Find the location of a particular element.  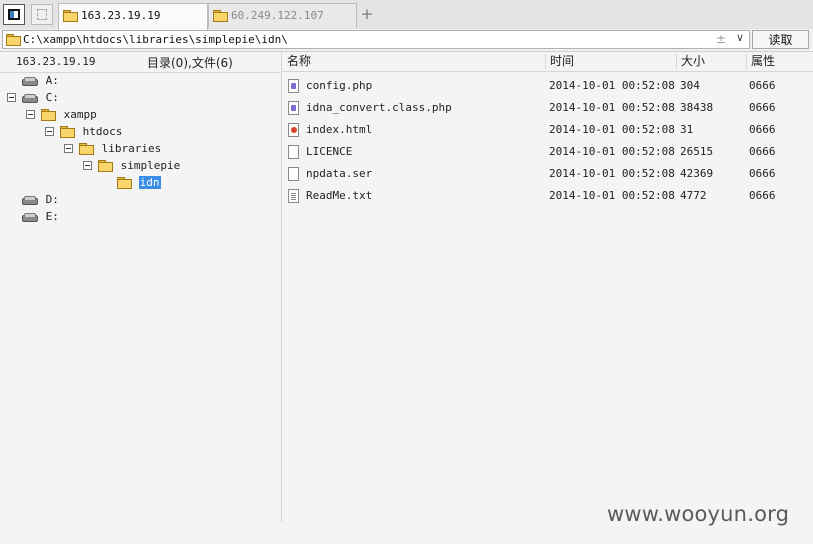

tree-node-drive-a: A: is located at coordinates (41, 80).